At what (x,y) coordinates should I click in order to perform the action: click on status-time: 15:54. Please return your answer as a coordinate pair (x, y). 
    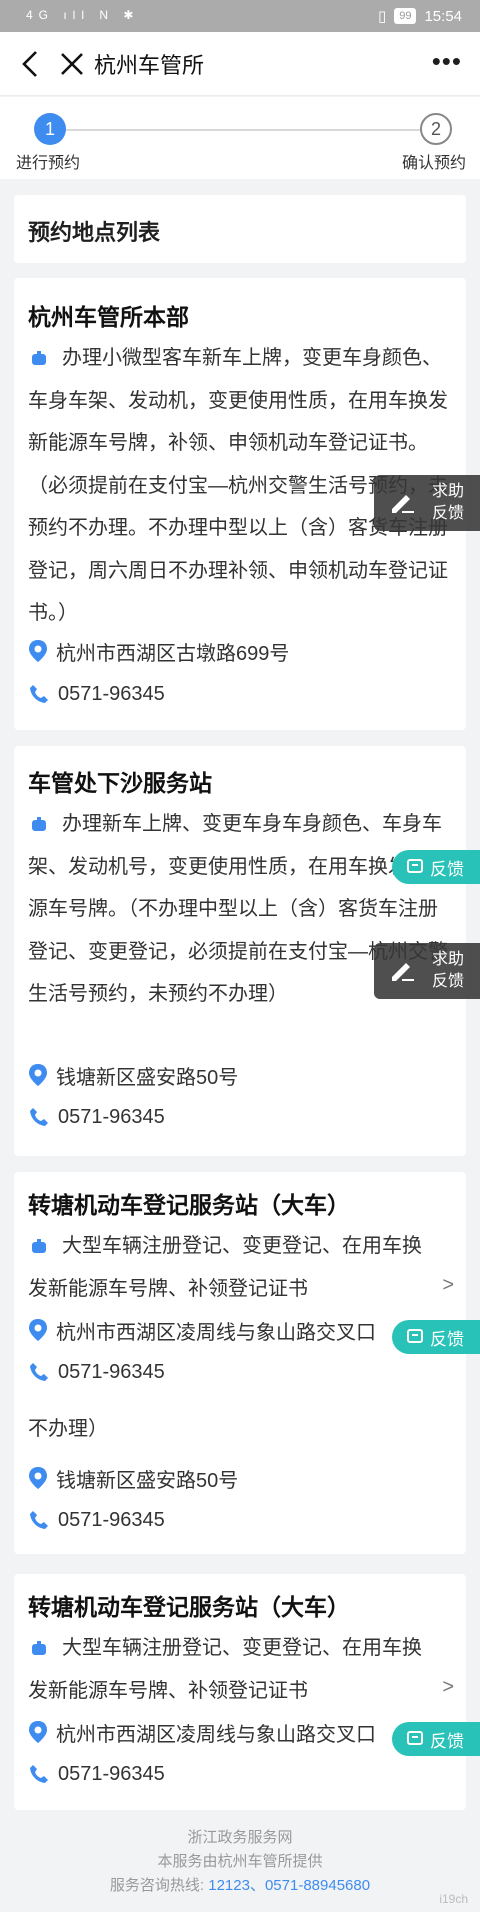
    Looking at the image, I should click on (443, 16).